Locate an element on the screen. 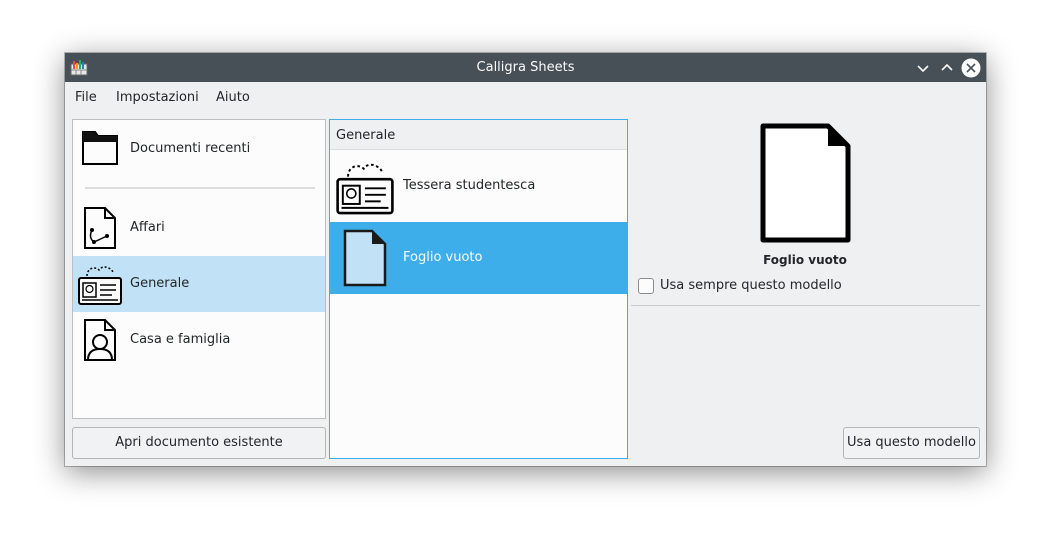 The width and height of the screenshot is (1051, 543). category-casa-e-famiglia: Casa e famiglia is located at coordinates (199, 340).